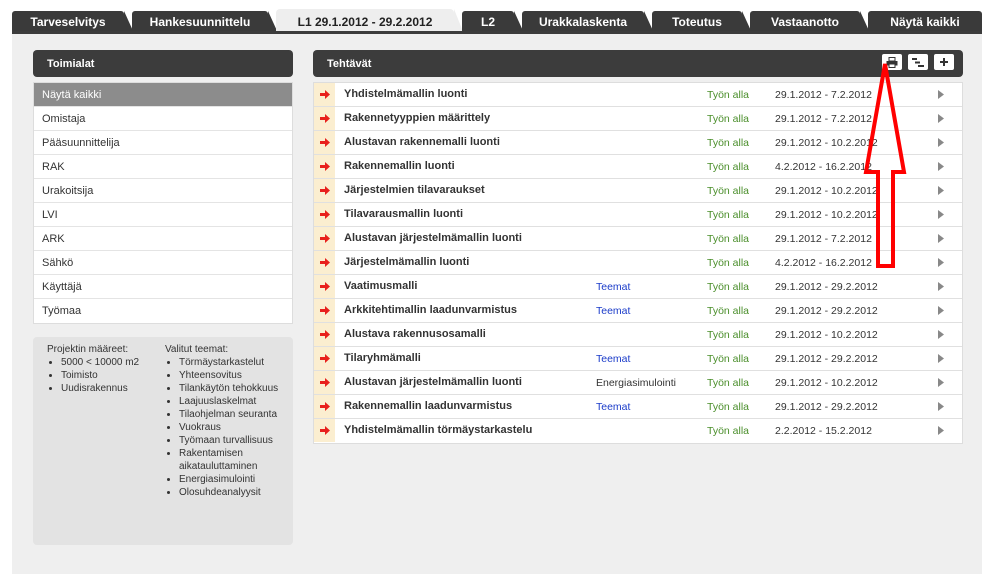 Image resolution: width=994 pixels, height=574 pixels. I want to click on sidebar-item-label: Urakoitsija, so click(68, 190).